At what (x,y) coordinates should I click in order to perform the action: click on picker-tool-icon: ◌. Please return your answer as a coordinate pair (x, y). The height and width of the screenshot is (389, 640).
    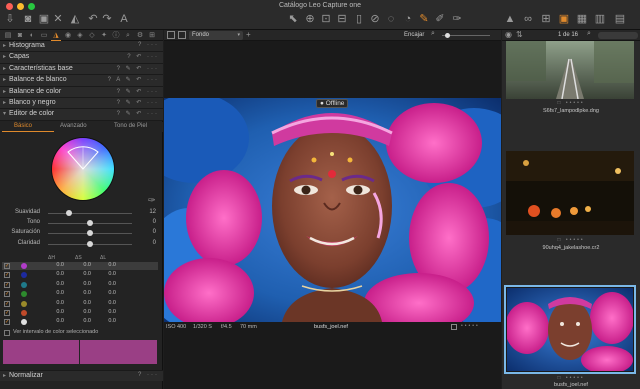
    Looking at the image, I should click on (391, 19).